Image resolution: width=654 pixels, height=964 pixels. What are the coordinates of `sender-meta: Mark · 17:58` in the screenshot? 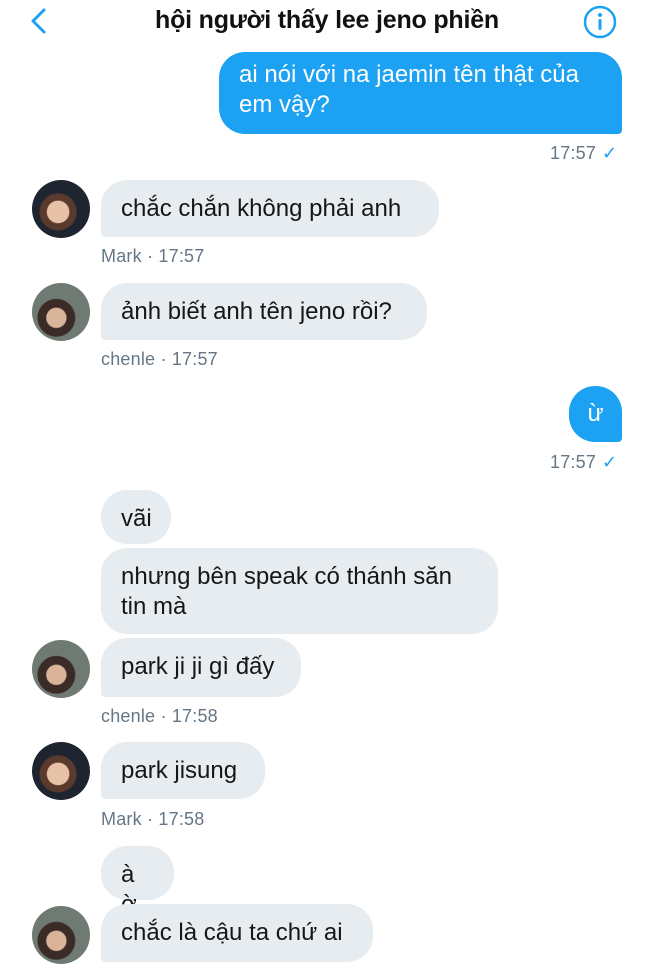 It's located at (152, 819).